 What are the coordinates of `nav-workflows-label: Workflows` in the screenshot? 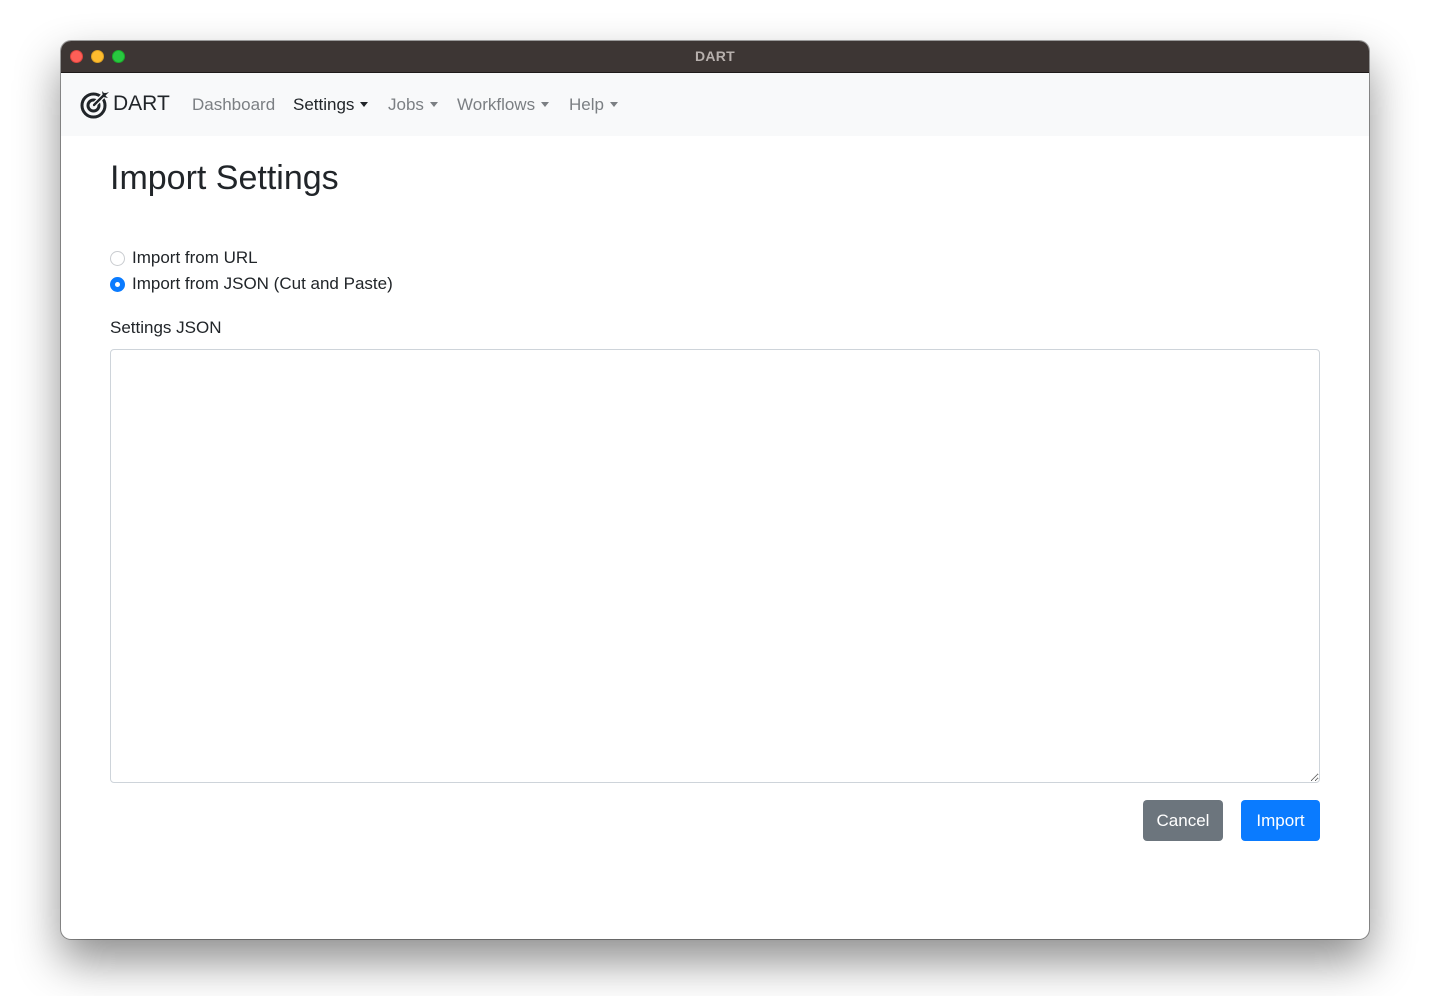 It's located at (496, 104).